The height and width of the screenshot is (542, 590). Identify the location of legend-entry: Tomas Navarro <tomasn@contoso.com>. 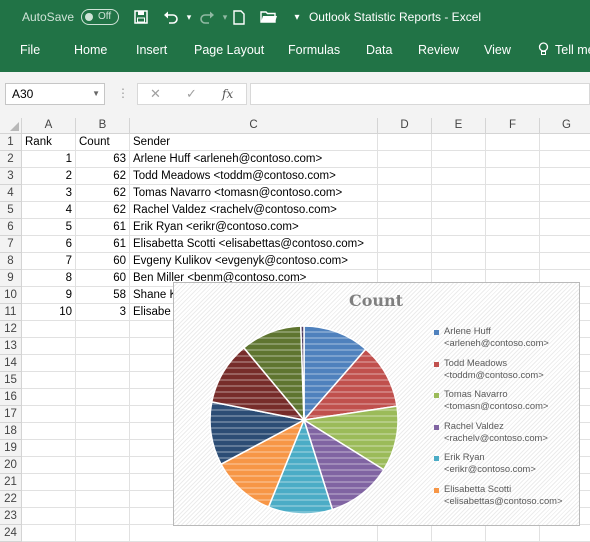
(503, 404).